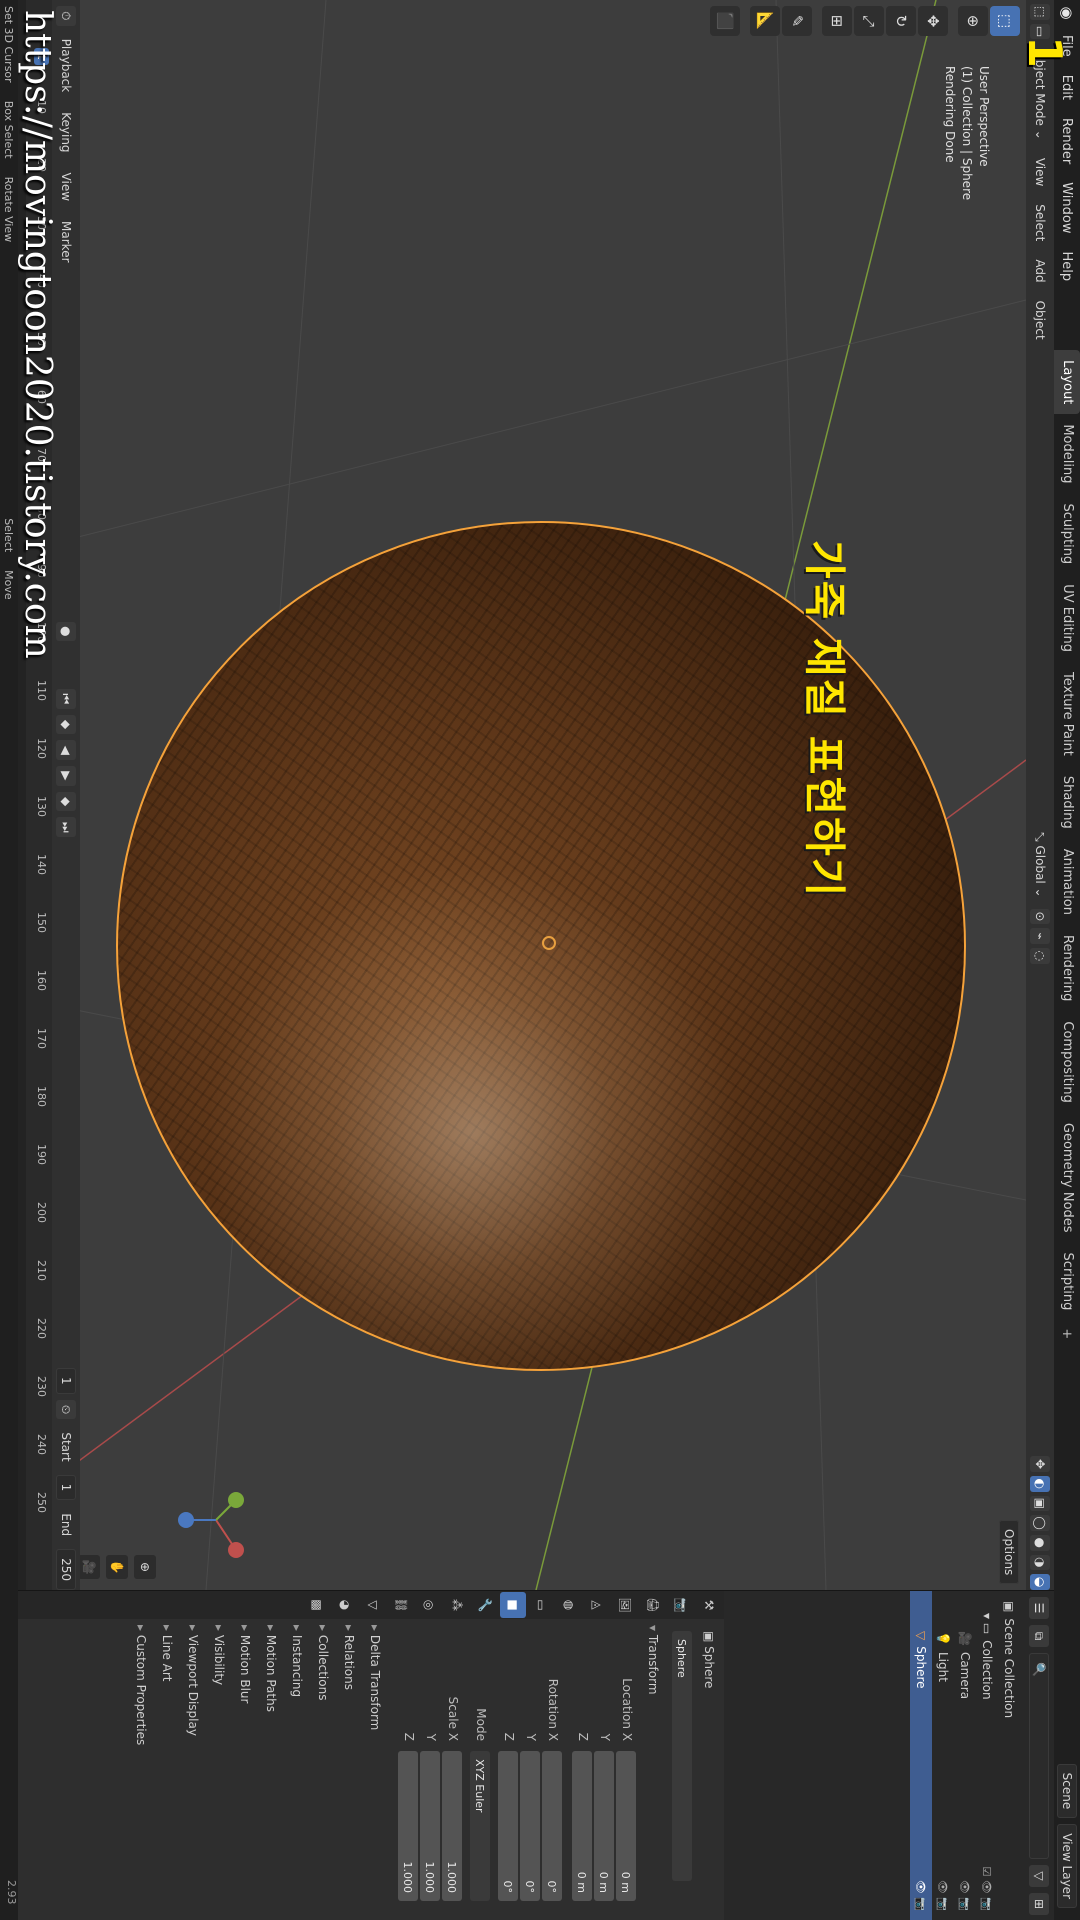  I want to click on section-transform: Transform, so click(653, 1660).